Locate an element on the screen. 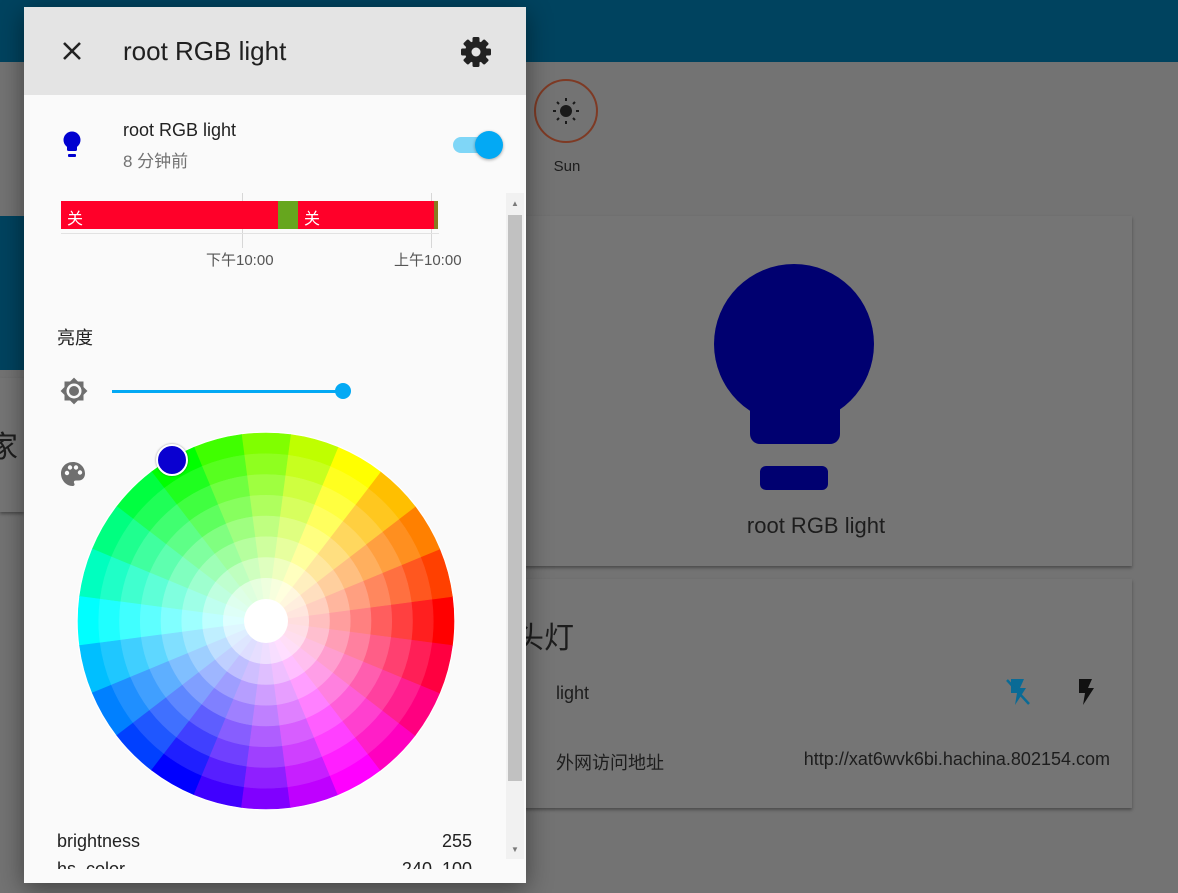 The image size is (1178, 893). left-card: 家 is located at coordinates (12, 445).